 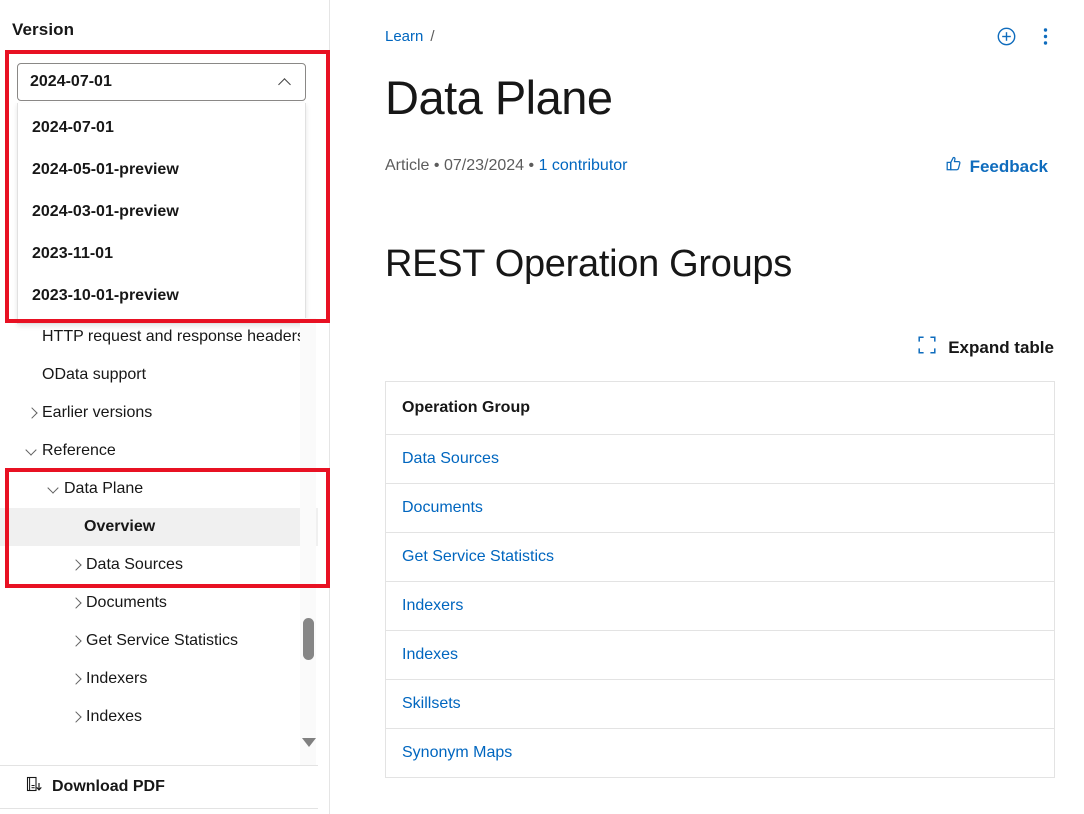 I want to click on sidebar-item-label: Earlier versions, so click(x=97, y=412).